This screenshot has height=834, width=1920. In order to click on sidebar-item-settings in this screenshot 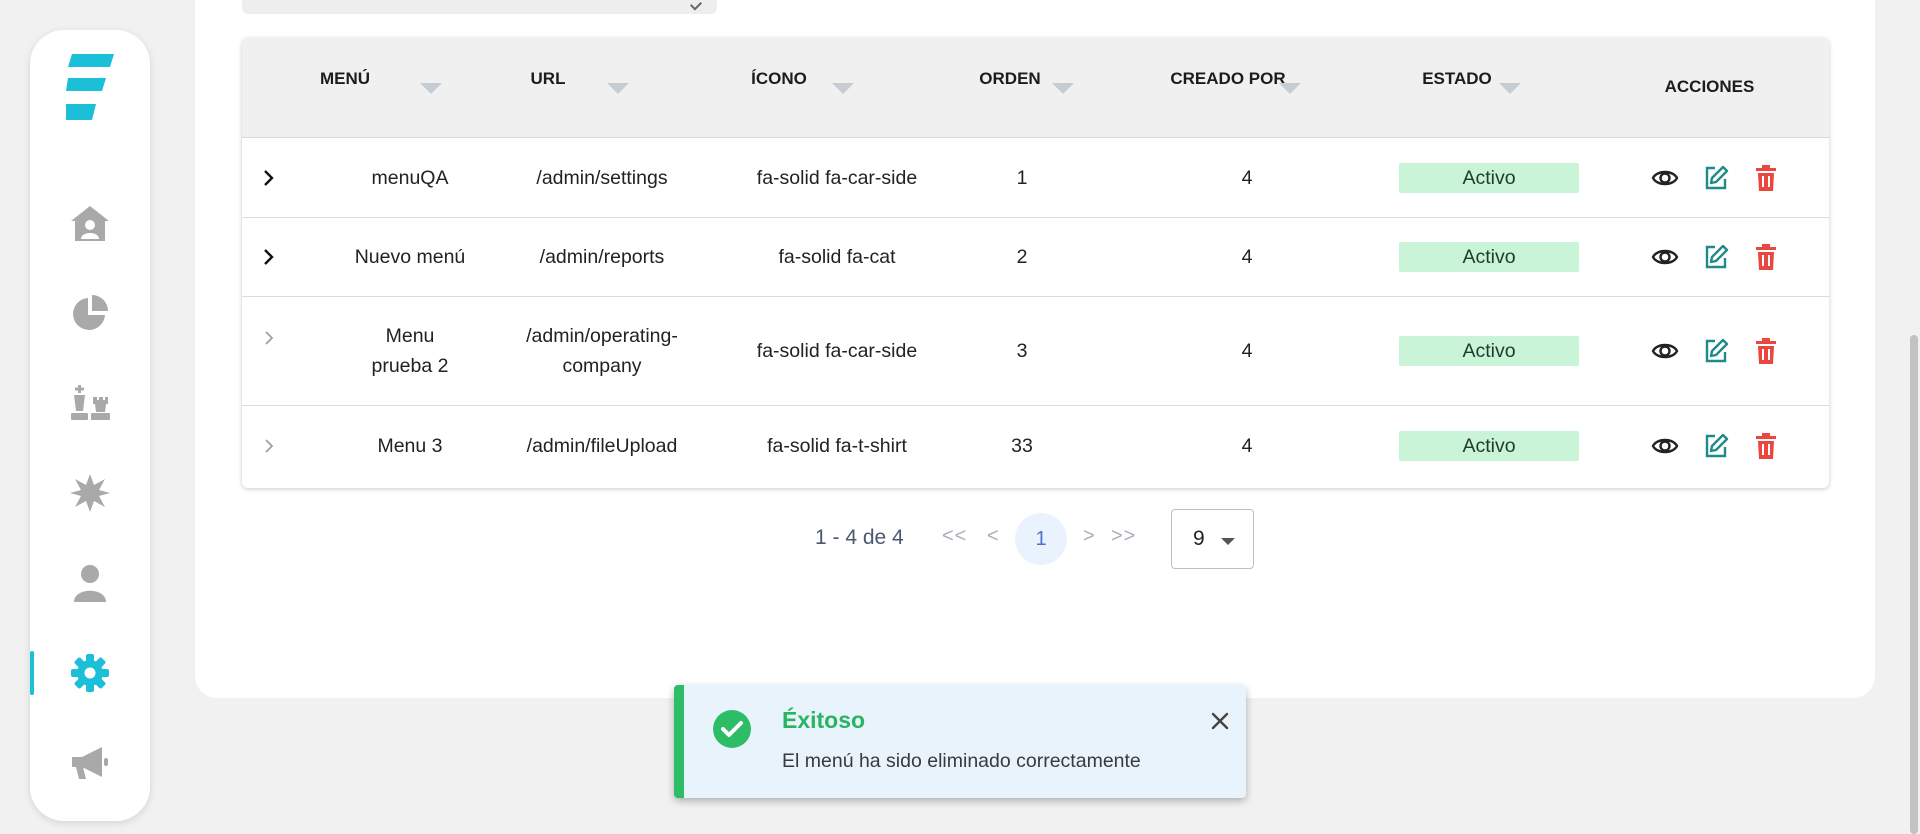, I will do `click(90, 673)`.